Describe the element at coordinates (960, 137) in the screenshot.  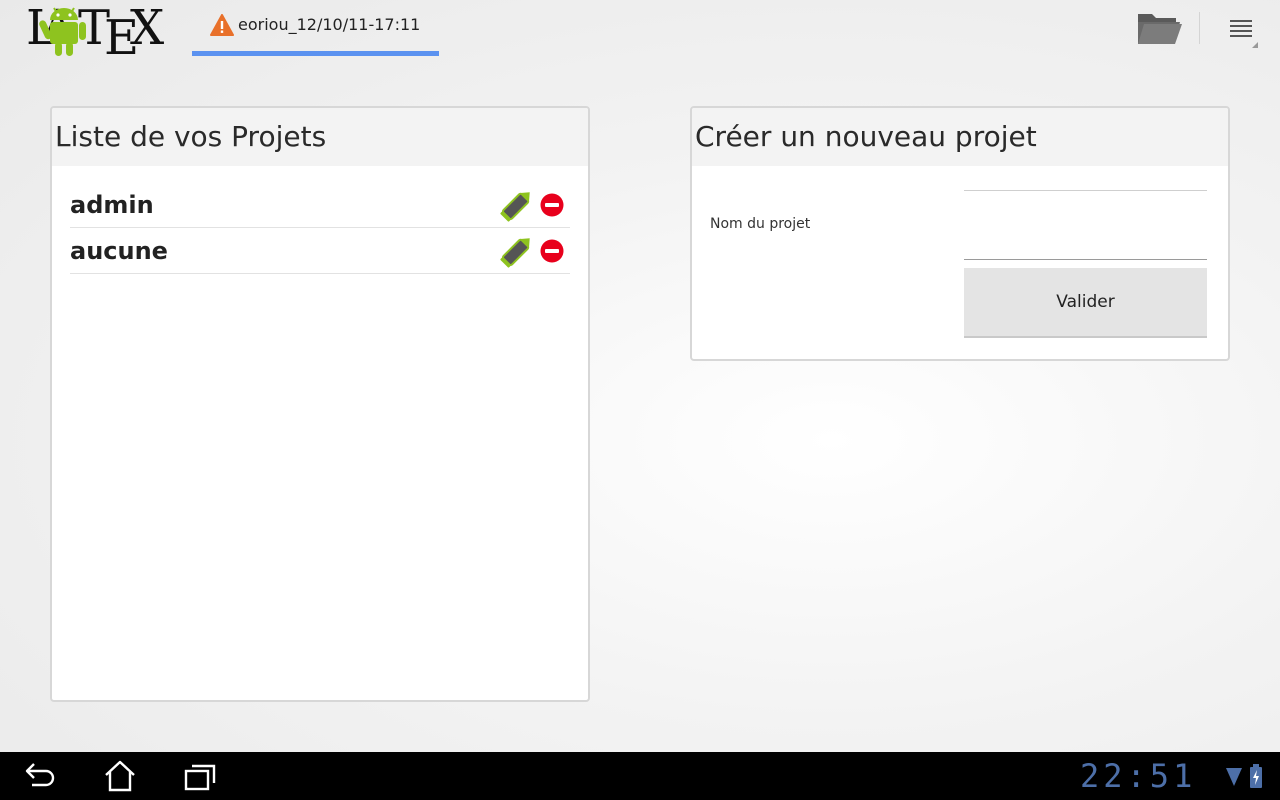
I see `create-project-title: Créer un nouveau projet` at that location.